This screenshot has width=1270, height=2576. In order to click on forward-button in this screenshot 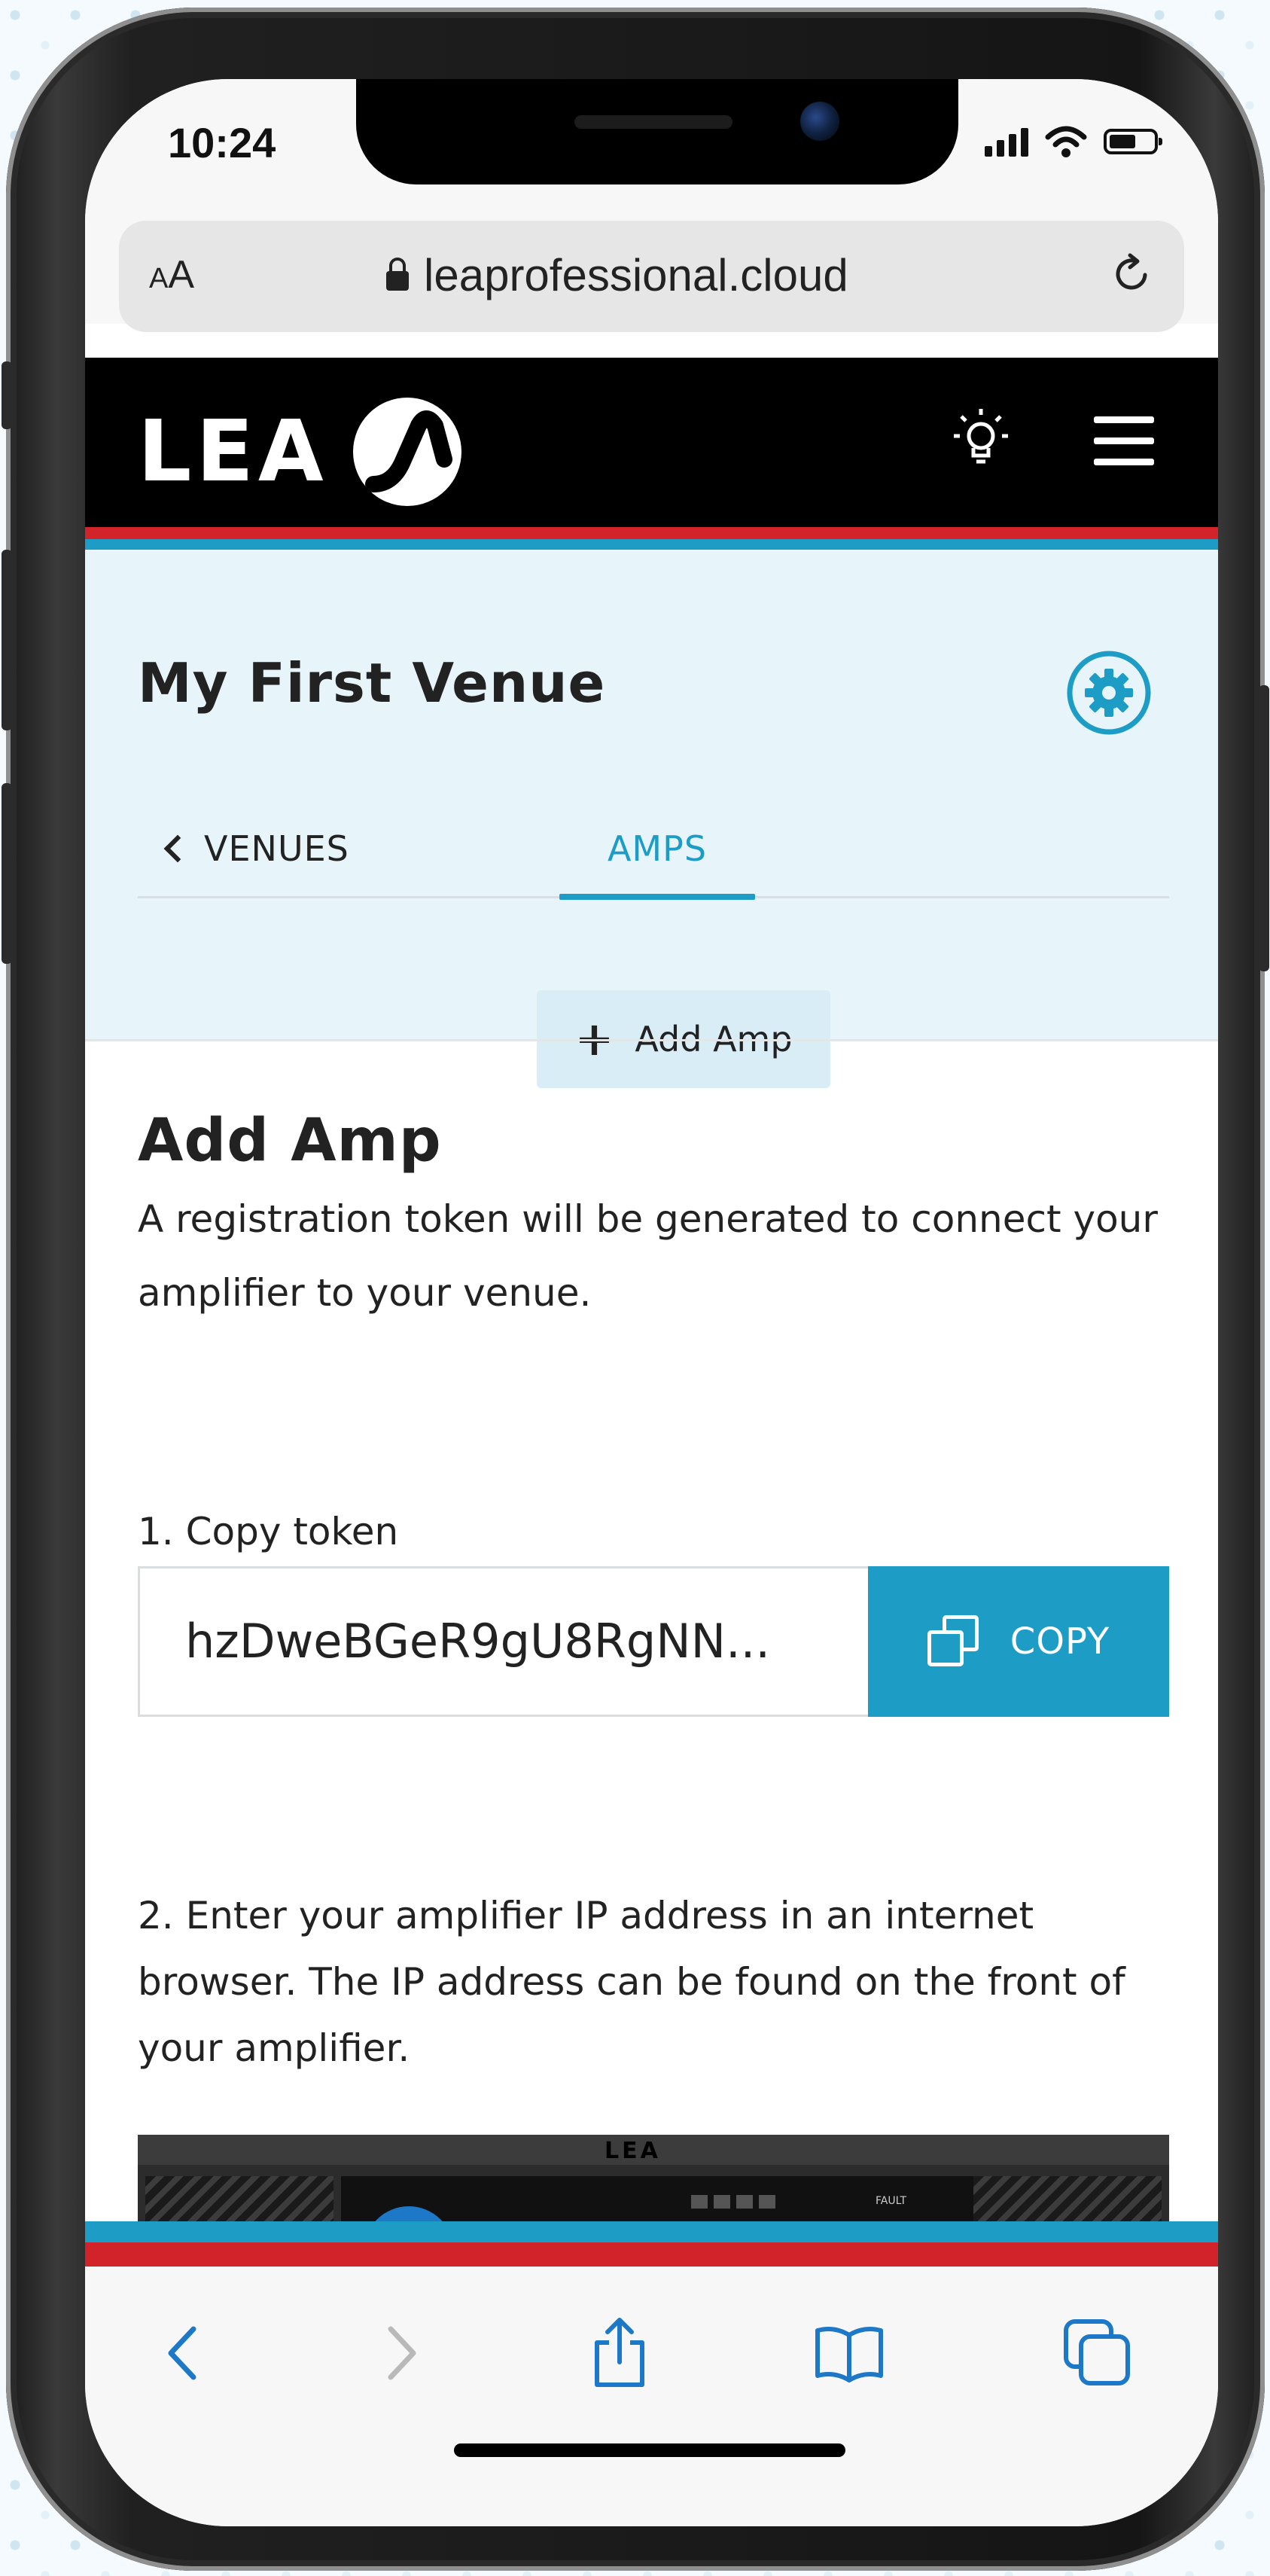, I will do `click(401, 2353)`.